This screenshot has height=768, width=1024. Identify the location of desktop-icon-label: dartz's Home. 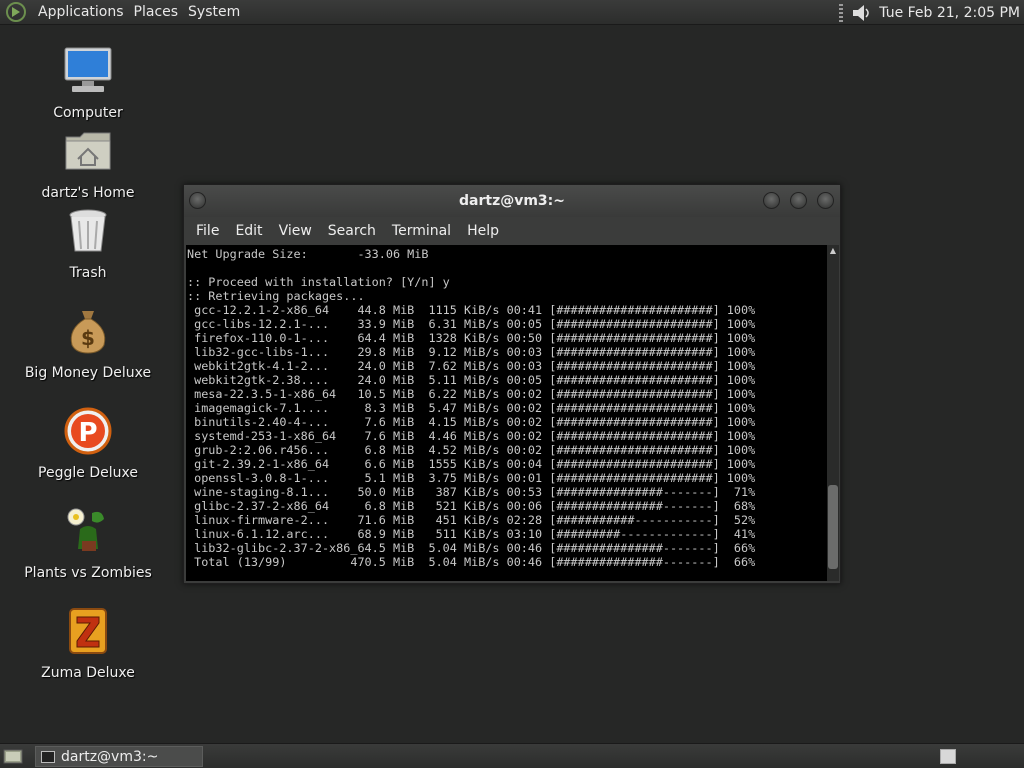
(88, 193).